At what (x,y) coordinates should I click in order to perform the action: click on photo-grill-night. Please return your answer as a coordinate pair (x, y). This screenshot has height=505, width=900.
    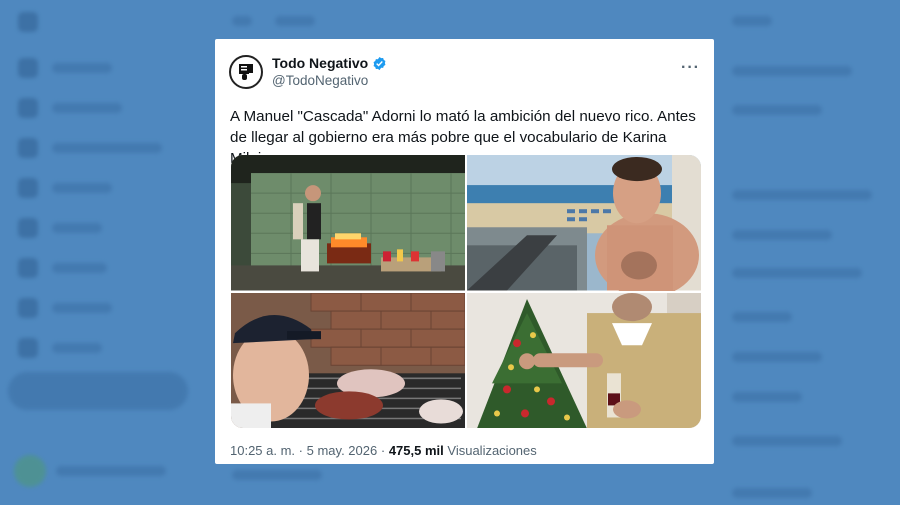
    Looking at the image, I should click on (348, 223).